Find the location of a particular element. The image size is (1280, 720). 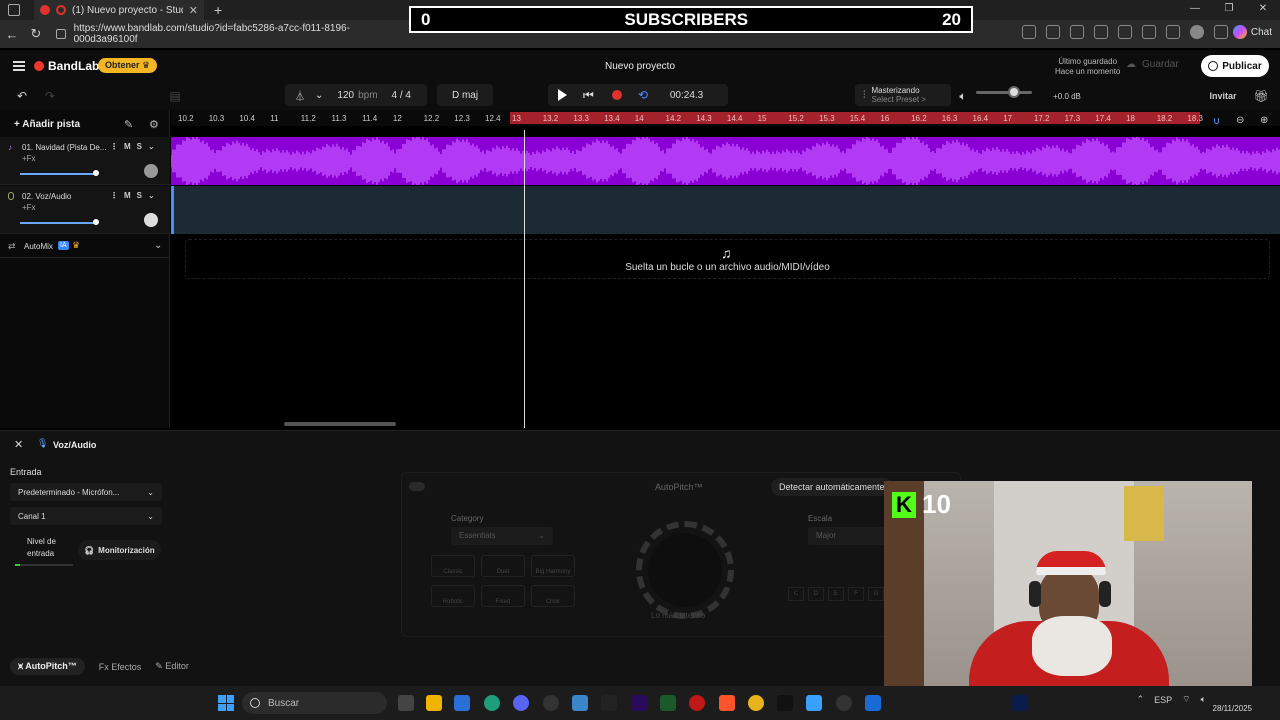

shield-icon is located at coordinates (1125, 32).